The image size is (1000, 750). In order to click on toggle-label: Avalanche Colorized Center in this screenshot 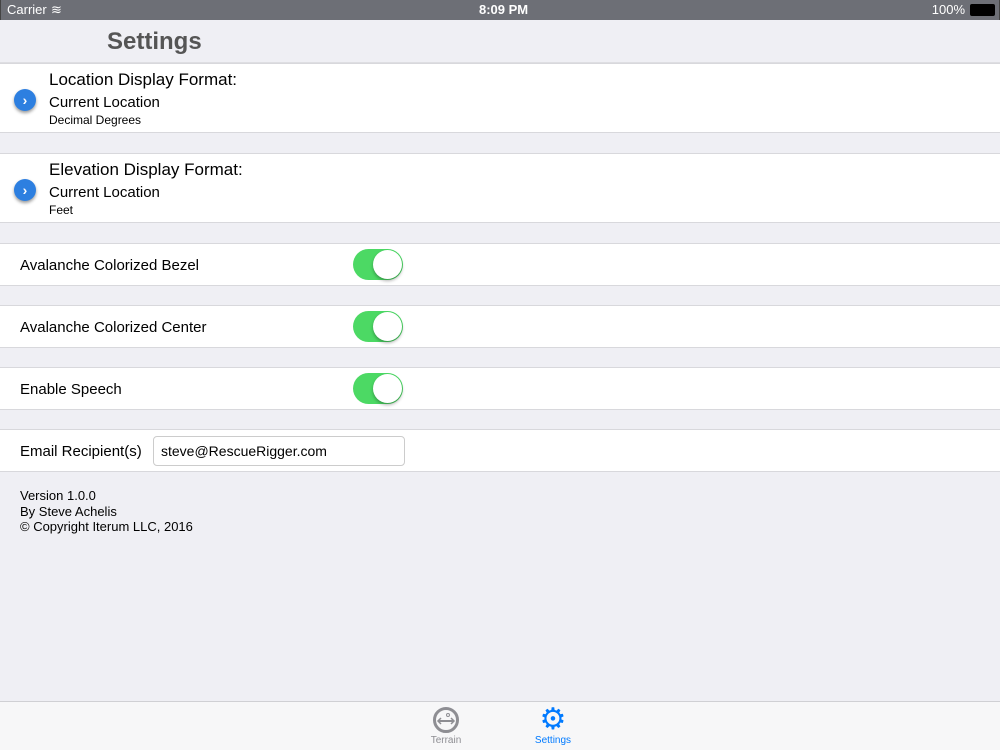, I will do `click(113, 327)`.